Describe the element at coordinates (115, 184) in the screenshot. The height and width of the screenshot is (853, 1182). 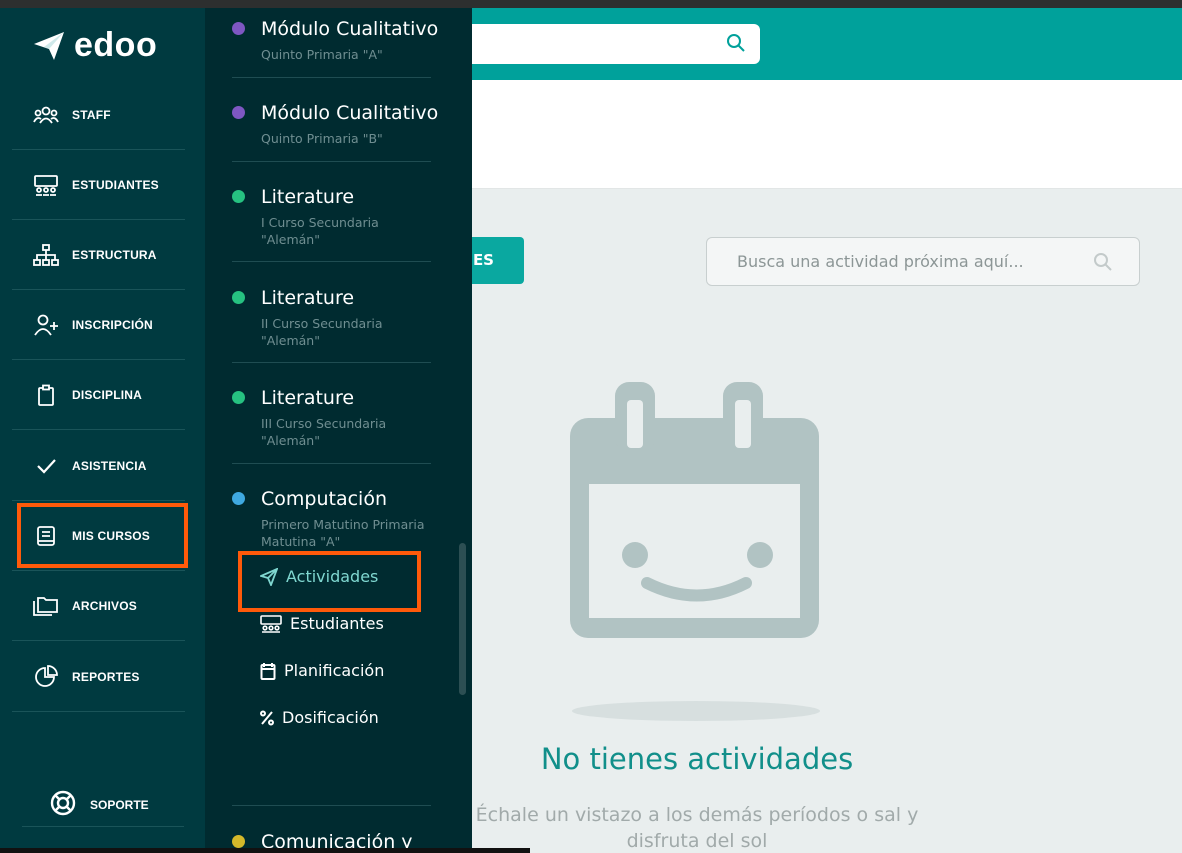
I see `nav-label: ESTUDIANTES` at that location.